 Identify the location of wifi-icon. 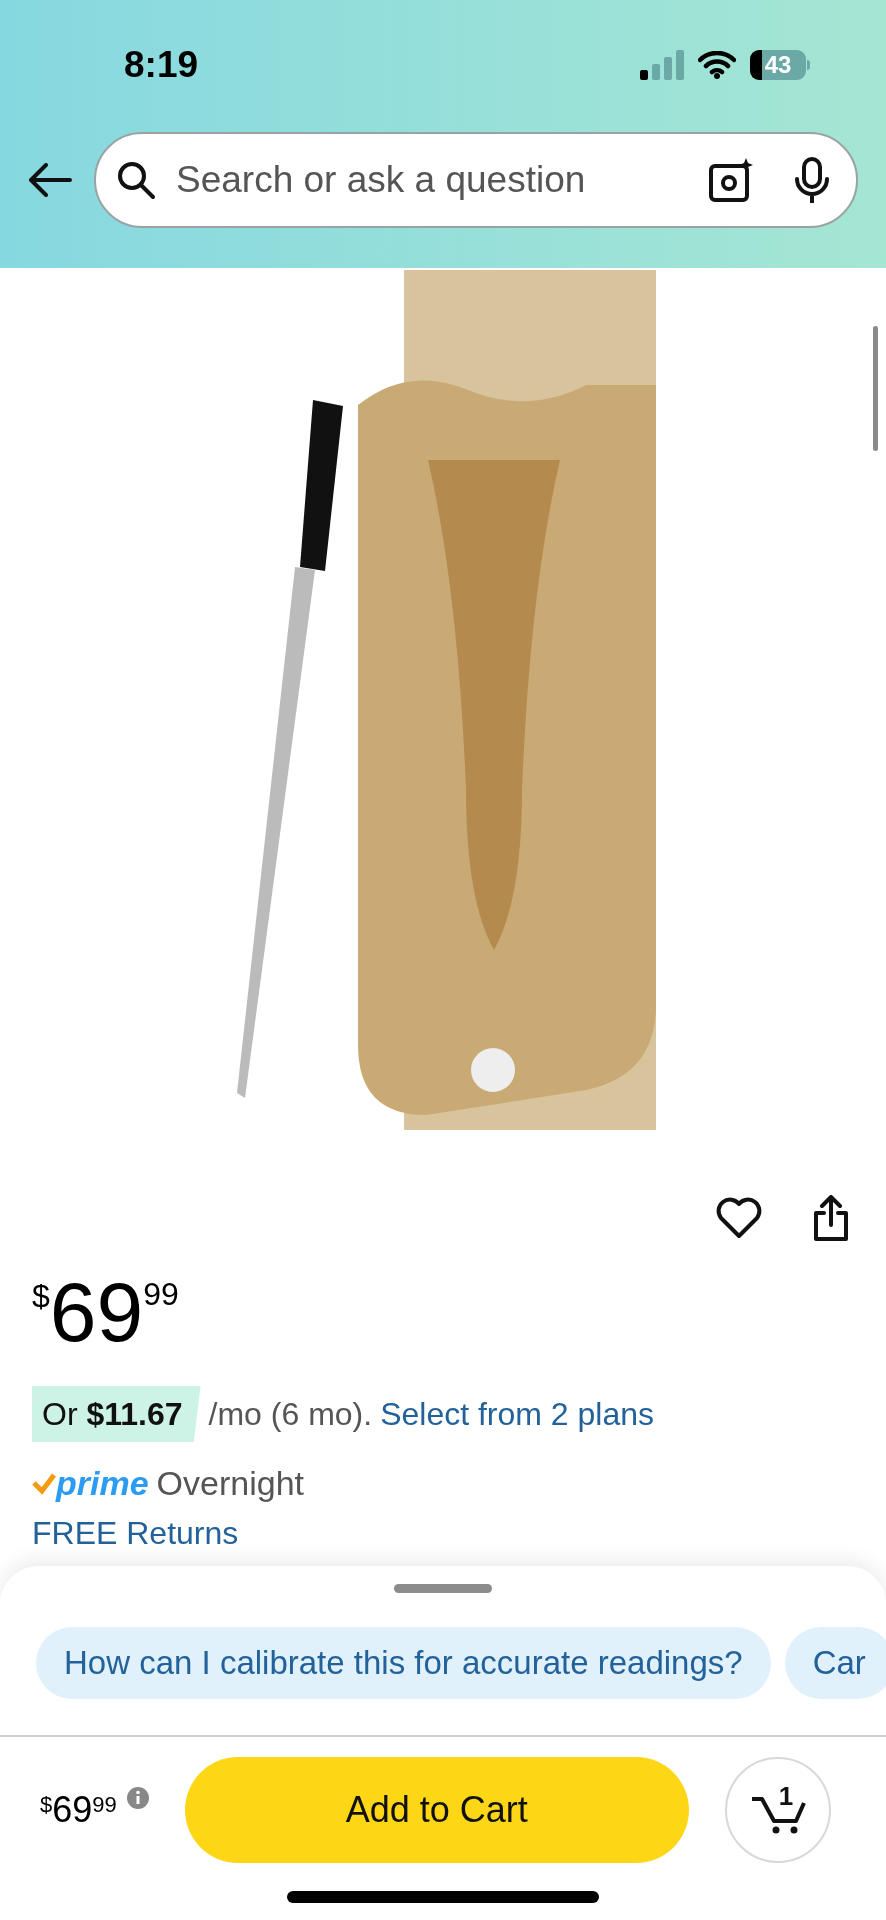
(717, 65).